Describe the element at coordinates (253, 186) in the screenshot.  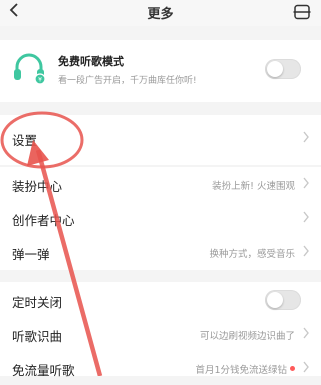
I see `dressup-center-sub: 装扮上新! 火速围观` at that location.